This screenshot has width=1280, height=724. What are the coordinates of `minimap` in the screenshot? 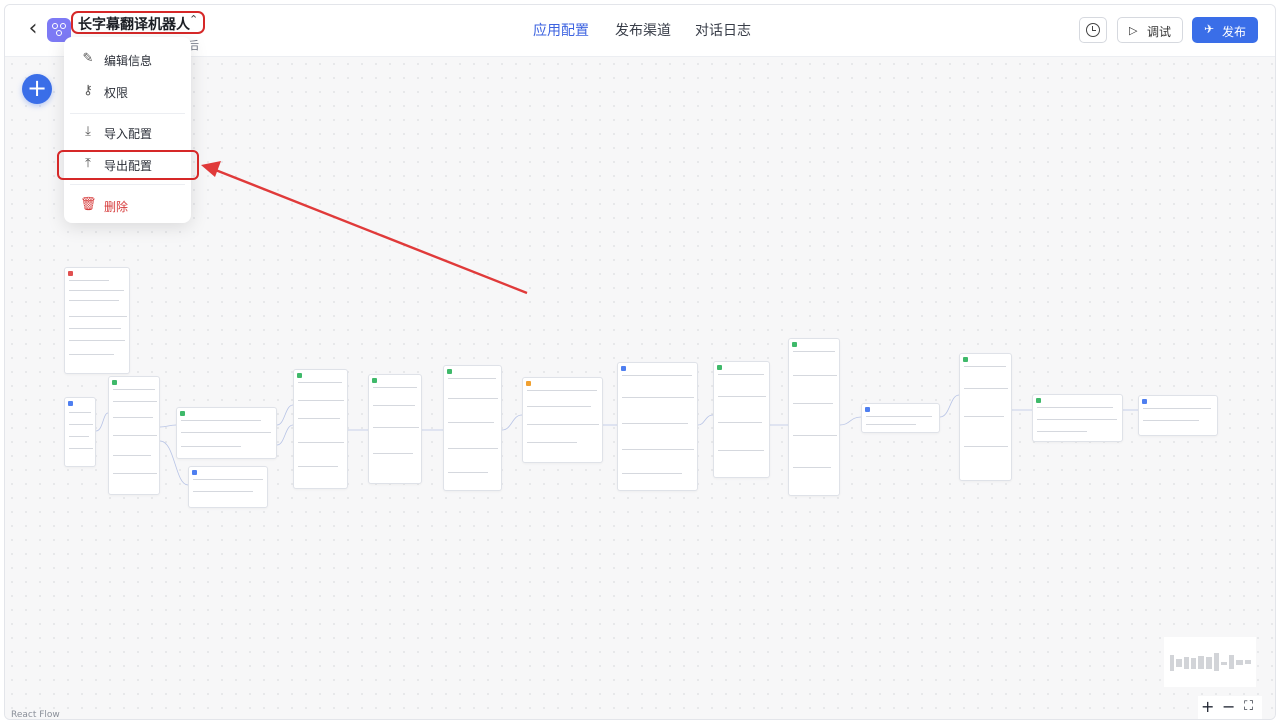 It's located at (1210, 662).